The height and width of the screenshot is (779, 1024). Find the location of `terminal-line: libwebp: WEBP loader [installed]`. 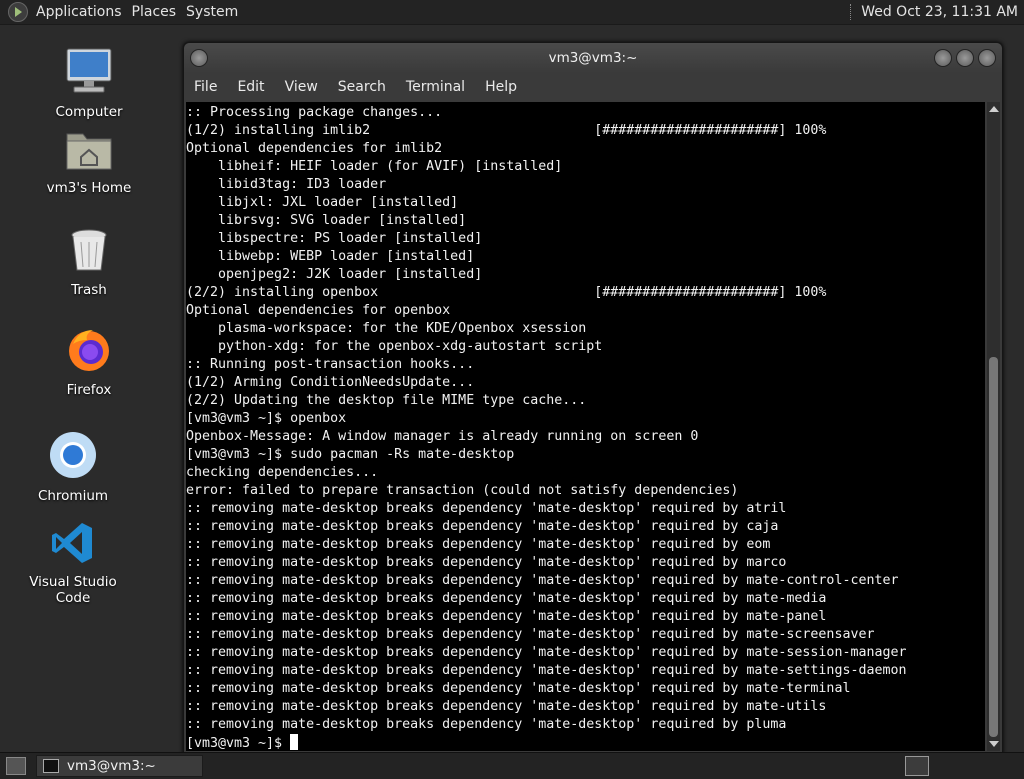

terminal-line: libwebp: WEBP loader [installed] is located at coordinates (330, 256).